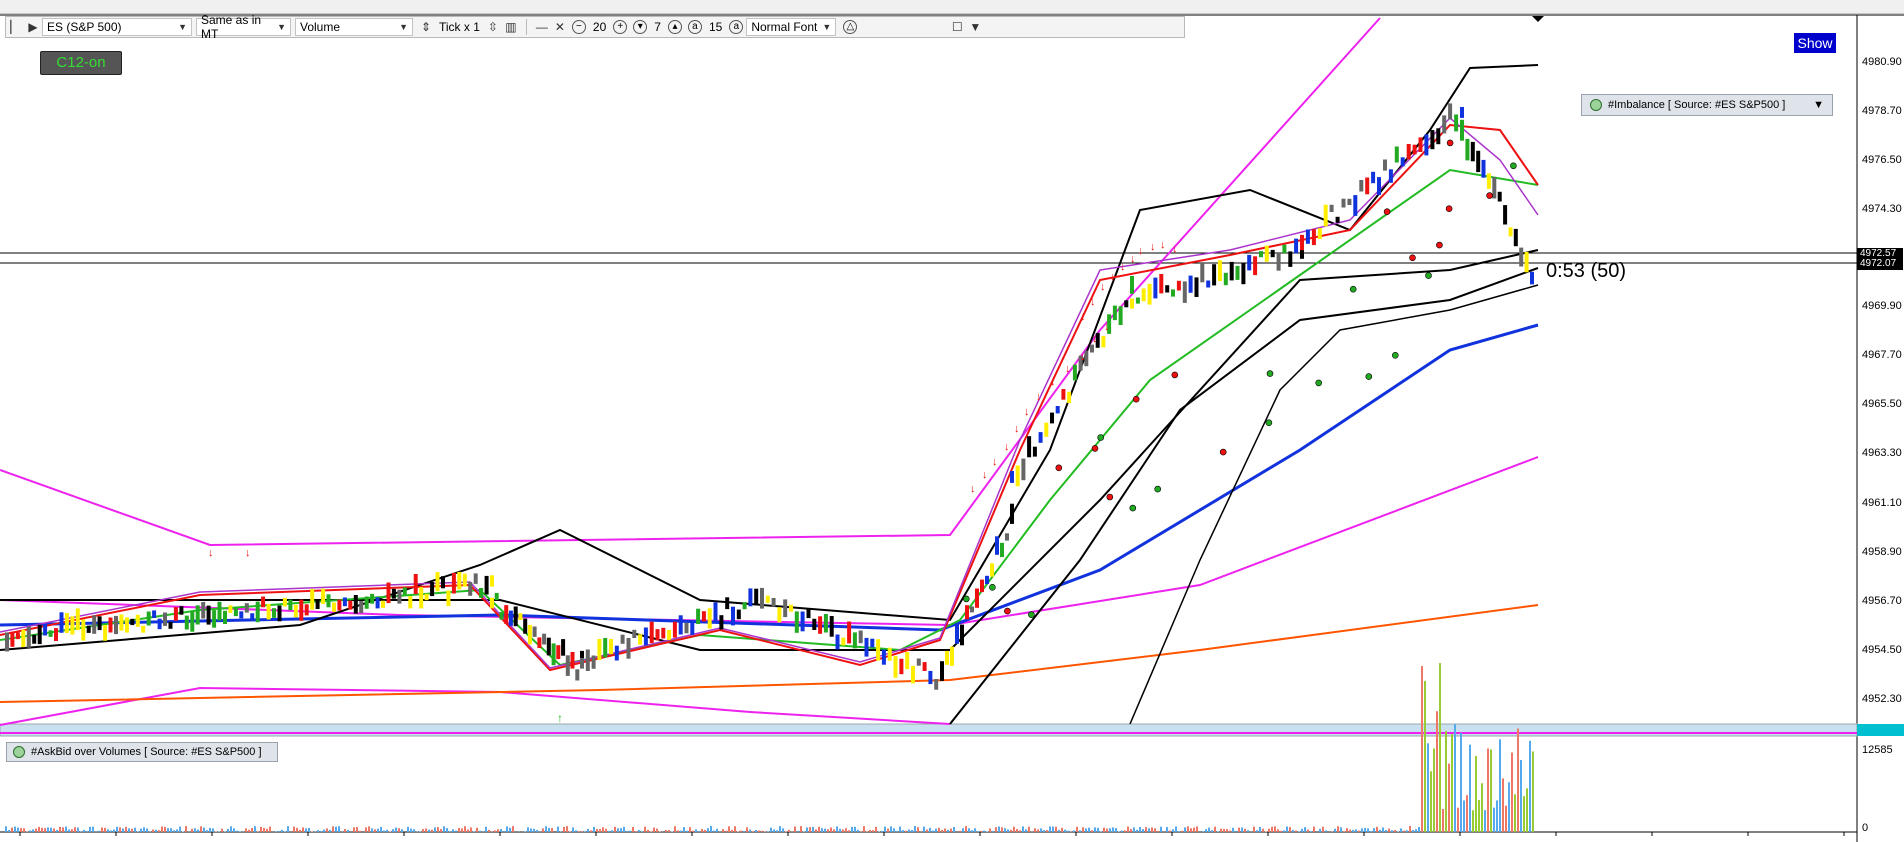 This screenshot has width=1904, height=842. Describe the element at coordinates (578, 27) in the screenshot. I see `zoom-out-icon: −` at that location.